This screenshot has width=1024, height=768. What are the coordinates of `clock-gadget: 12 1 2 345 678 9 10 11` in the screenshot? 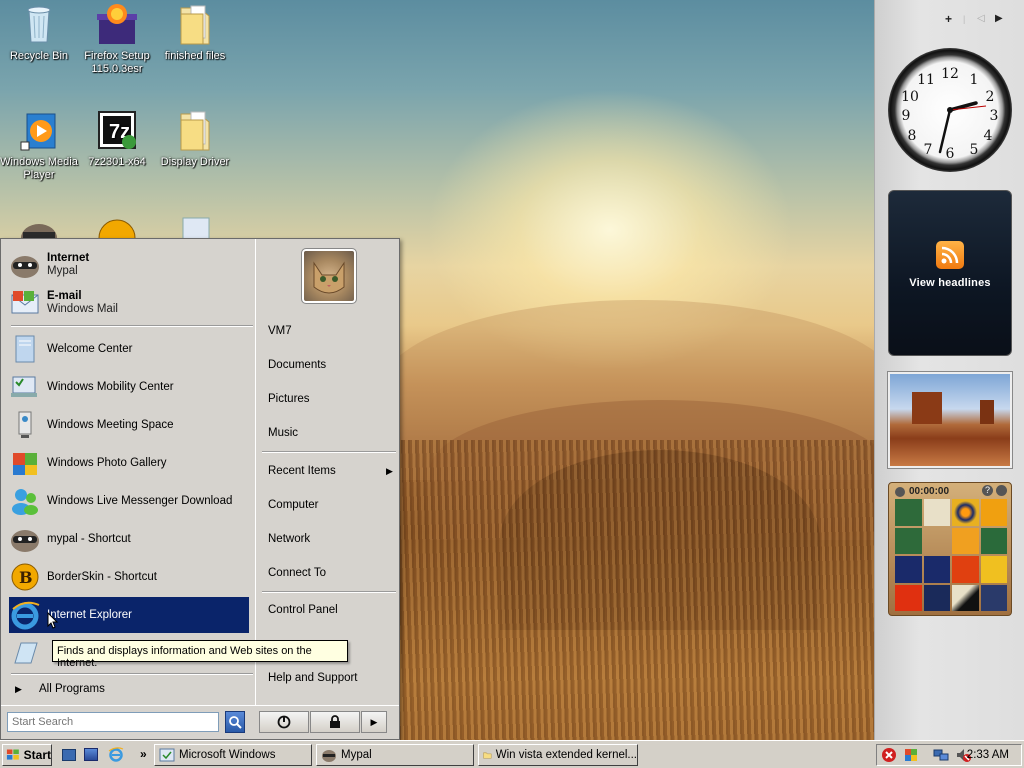 It's located at (950, 110).